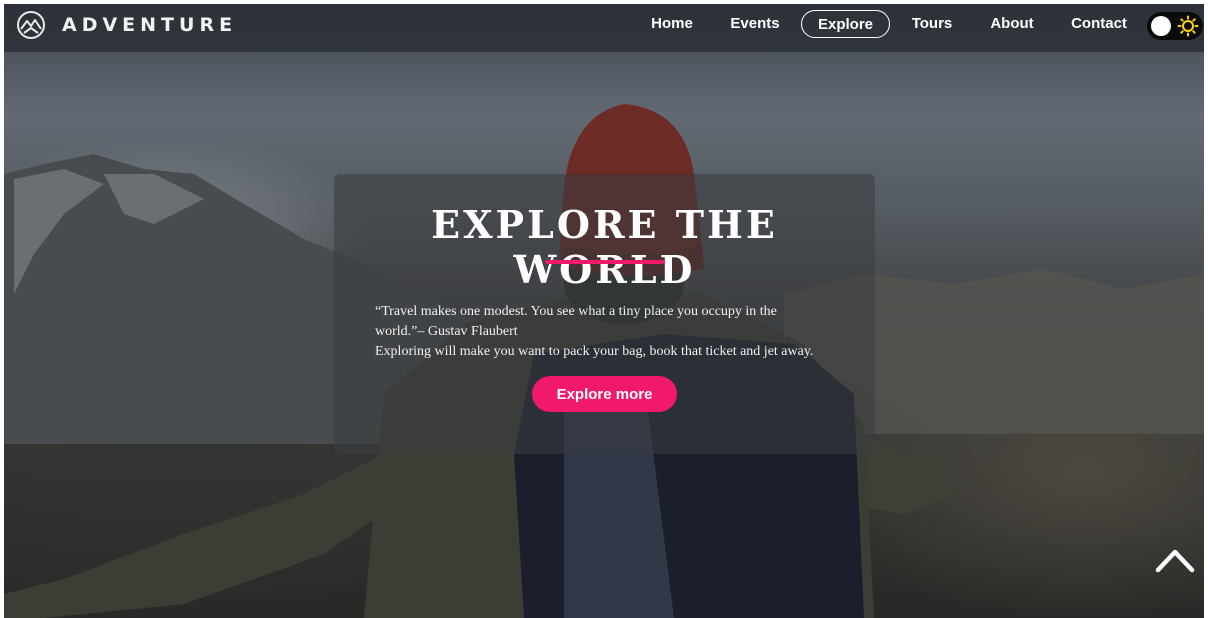 This screenshot has width=1208, height=618. Describe the element at coordinates (150, 25) in the screenshot. I see `brand-name: ADVENTURE` at that location.